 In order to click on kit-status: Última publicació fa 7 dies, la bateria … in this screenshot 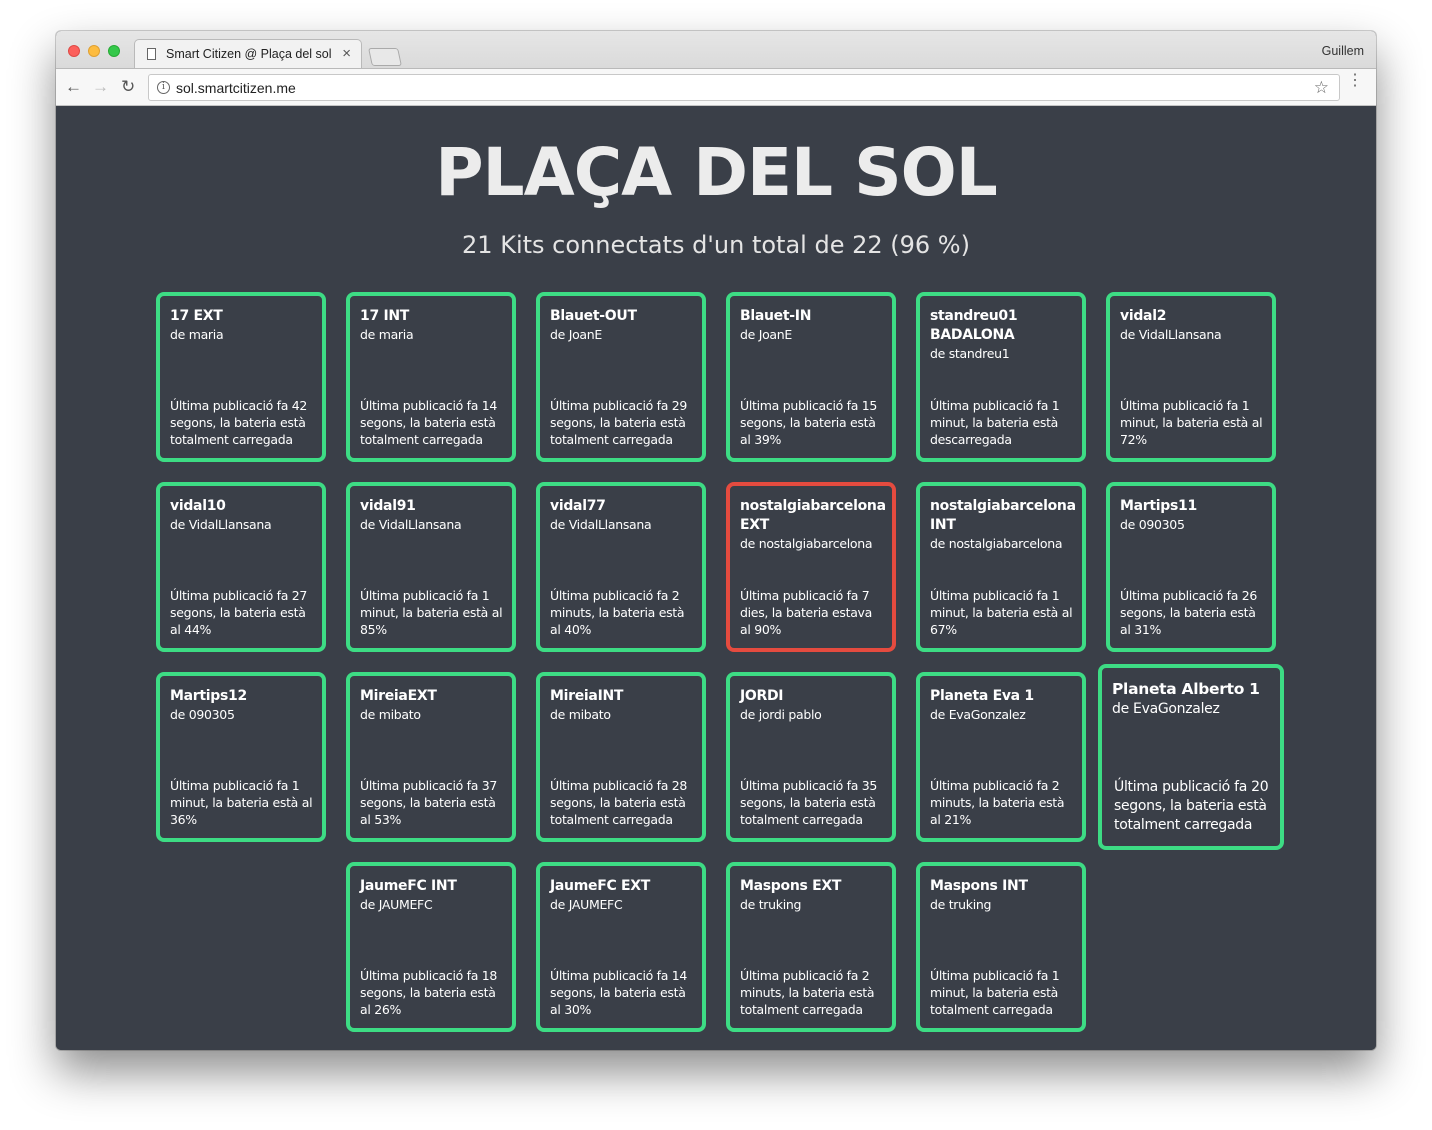, I will do `click(806, 612)`.